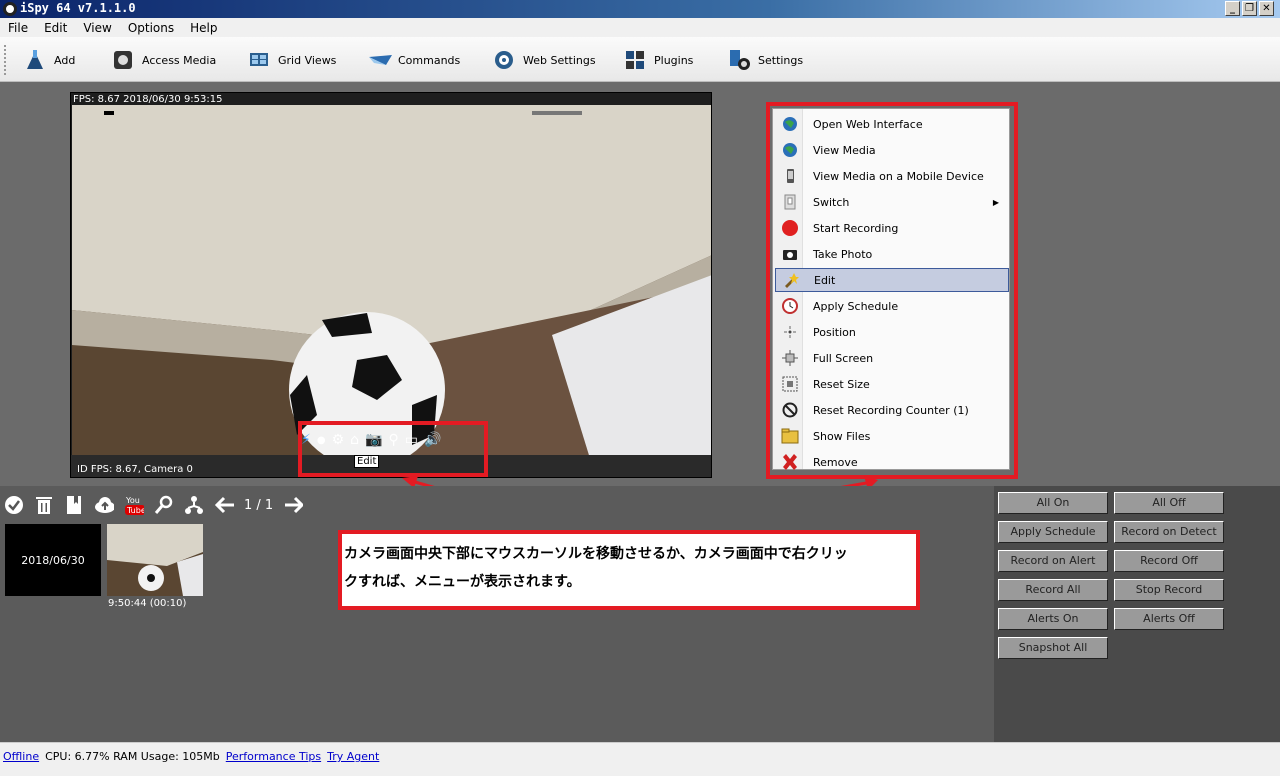 Image resolution: width=1280 pixels, height=776 pixels. What do you see at coordinates (995, 202) in the screenshot?
I see `submenu-arrow-icon: ▶` at bounding box center [995, 202].